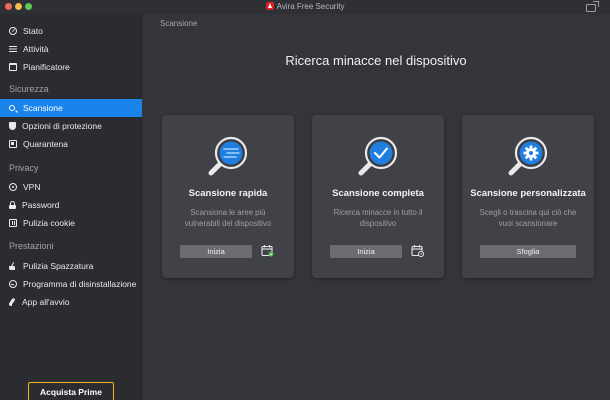 The width and height of the screenshot is (610, 400). What do you see at coordinates (33, 31) in the screenshot?
I see `sidebar-item-label: Stato` at bounding box center [33, 31].